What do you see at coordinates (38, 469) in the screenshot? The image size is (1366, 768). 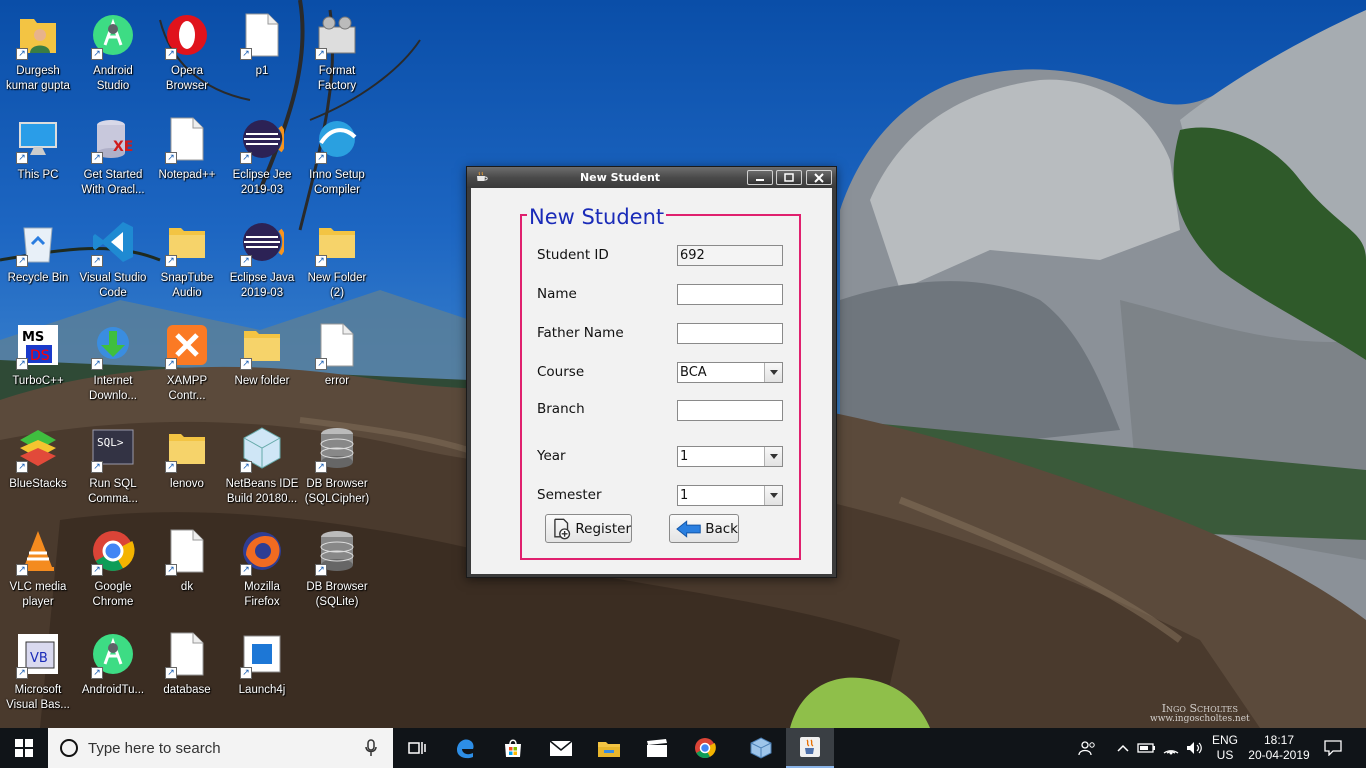 I see `desktop-shortcut: ↗ BlueStacks` at bounding box center [38, 469].